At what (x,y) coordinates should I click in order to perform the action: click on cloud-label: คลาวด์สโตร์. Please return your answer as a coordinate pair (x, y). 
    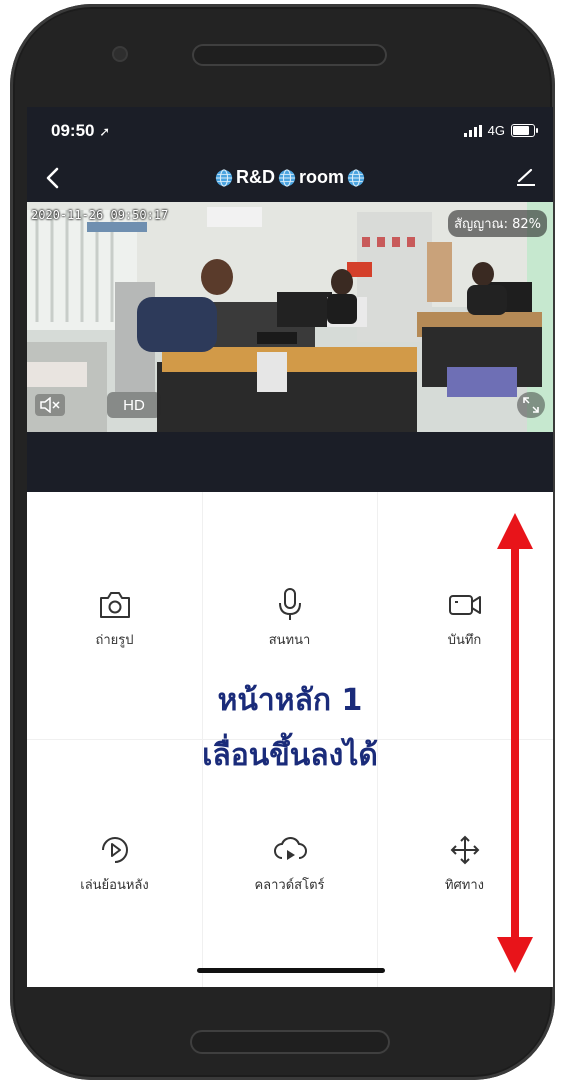
    Looking at the image, I should click on (289, 885).